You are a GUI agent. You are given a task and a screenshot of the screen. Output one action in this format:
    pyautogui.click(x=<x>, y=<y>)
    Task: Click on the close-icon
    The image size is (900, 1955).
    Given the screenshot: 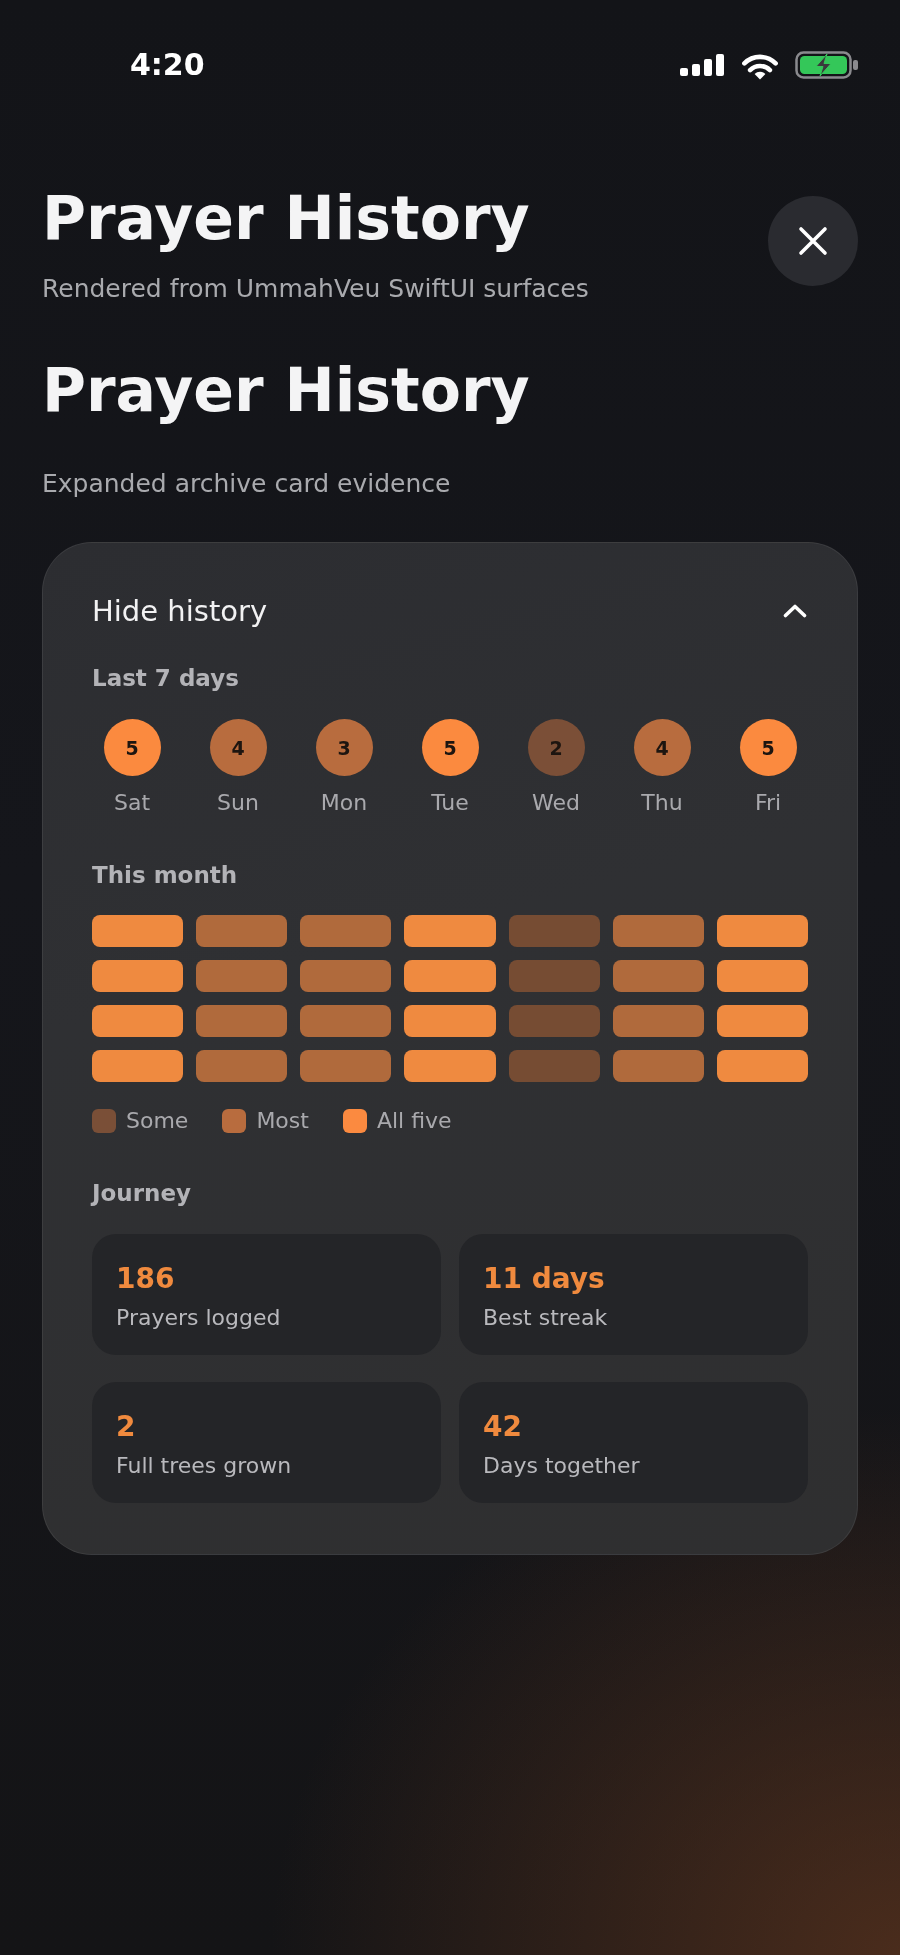 What is the action you would take?
    pyautogui.click(x=813, y=241)
    